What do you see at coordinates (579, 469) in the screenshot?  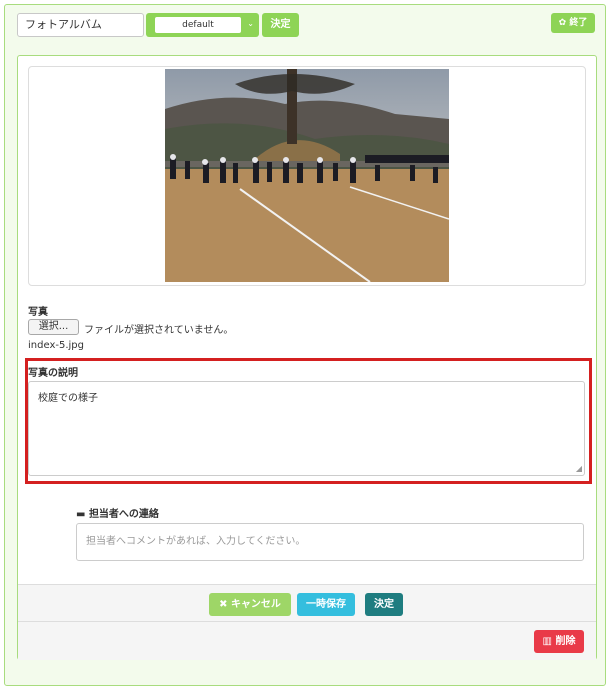 I see `resize-grip-icon: ◢` at bounding box center [579, 469].